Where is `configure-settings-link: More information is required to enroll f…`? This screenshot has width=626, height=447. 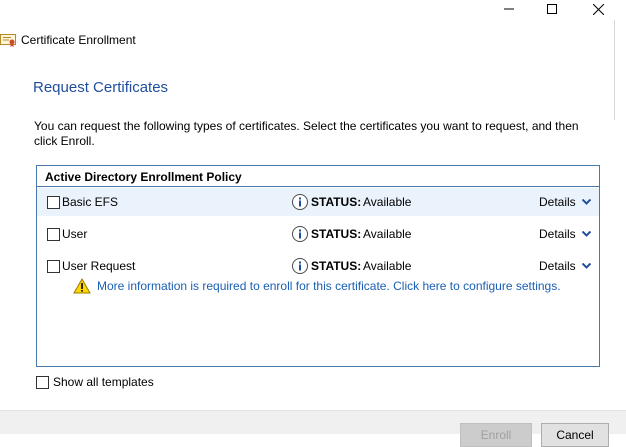 configure-settings-link: More information is required to enroll f… is located at coordinates (329, 286).